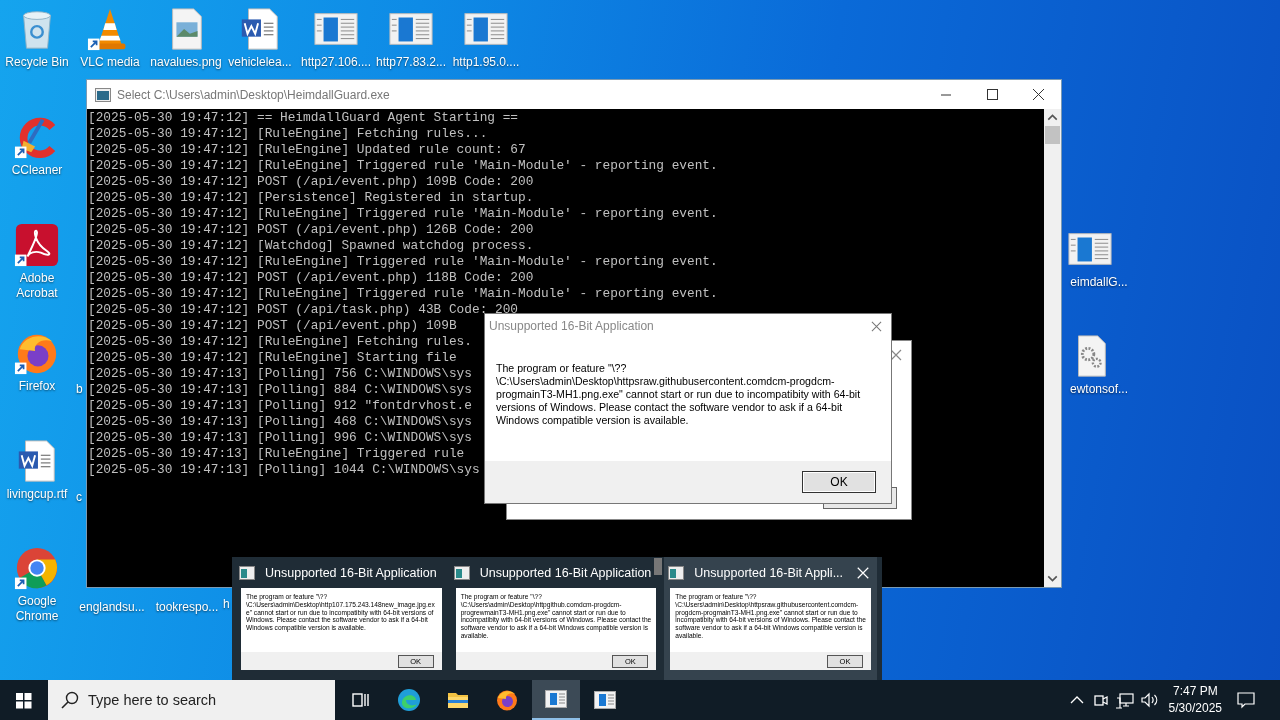 This screenshot has height=720, width=1280. I want to click on volume-icon, so click(1148, 700).